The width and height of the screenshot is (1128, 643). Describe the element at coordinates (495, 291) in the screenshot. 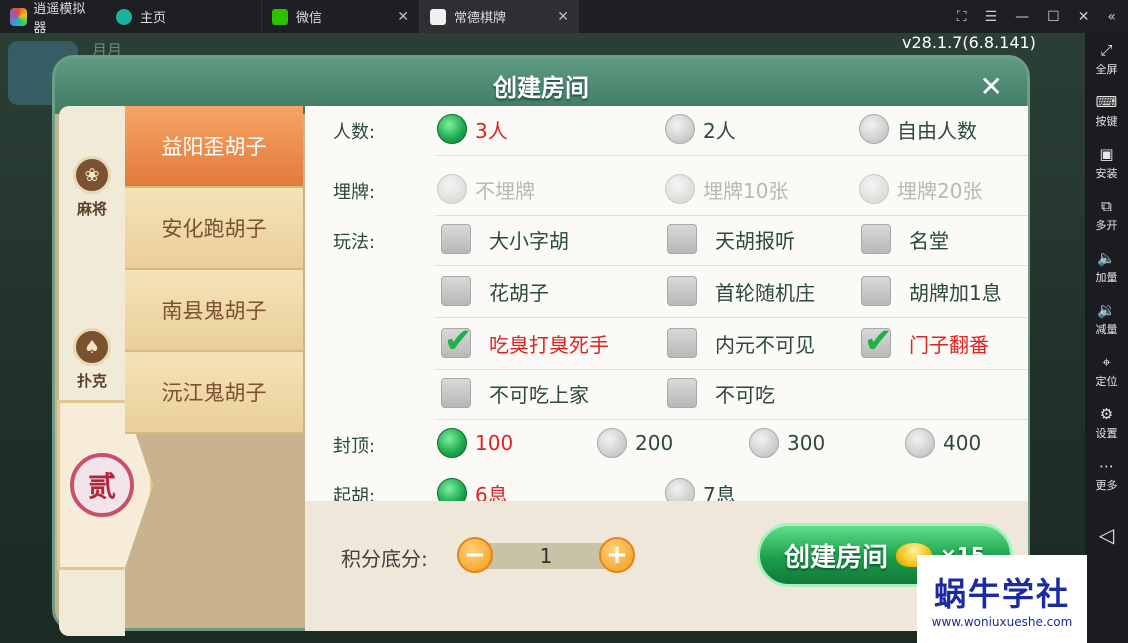

I see `checkbox-hhz: 花胡子` at that location.